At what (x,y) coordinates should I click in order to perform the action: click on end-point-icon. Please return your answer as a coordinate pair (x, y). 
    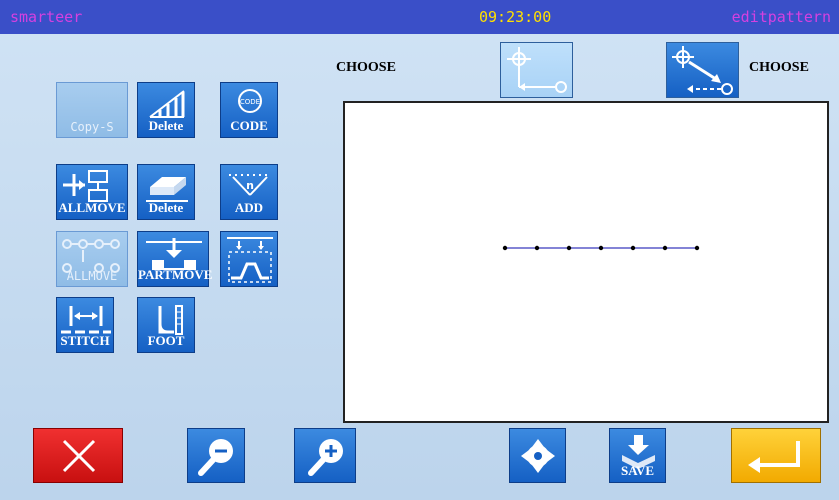
    Looking at the image, I should click on (702, 70).